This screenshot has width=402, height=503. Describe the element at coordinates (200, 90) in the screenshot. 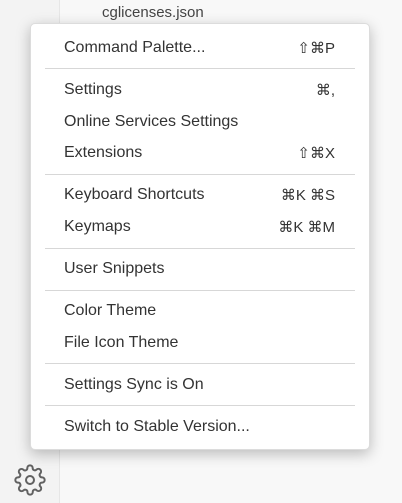

I see `menu-item-settings: Settings ⌘,` at that location.